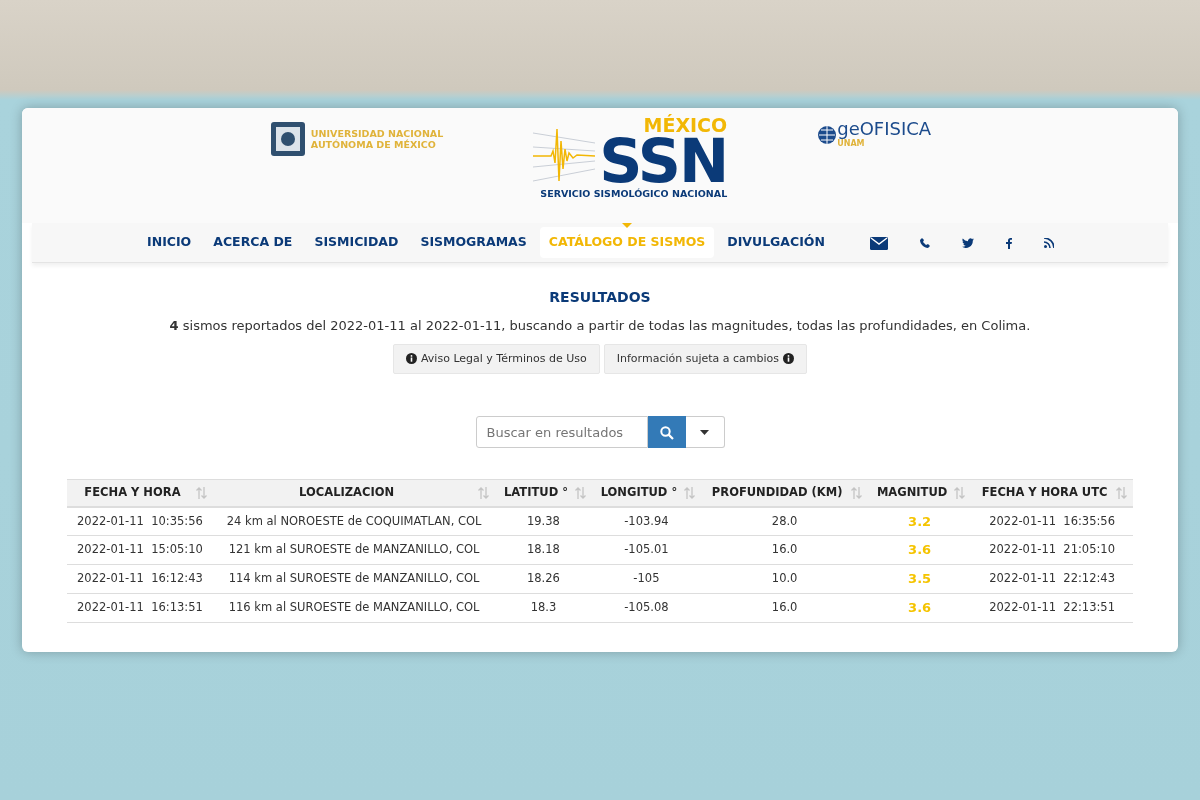 Image resolution: width=1200 pixels, height=800 pixels. Describe the element at coordinates (140, 550) in the screenshot. I see `table-cell: 2022-01-11 15:05:10` at that location.